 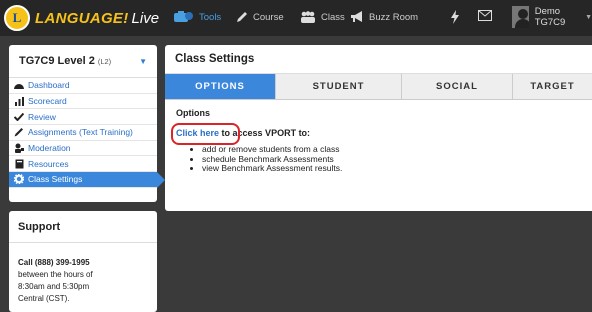 What do you see at coordinates (47, 101) in the screenshot?
I see `sidebar-item-label: Scorecard` at bounding box center [47, 101].